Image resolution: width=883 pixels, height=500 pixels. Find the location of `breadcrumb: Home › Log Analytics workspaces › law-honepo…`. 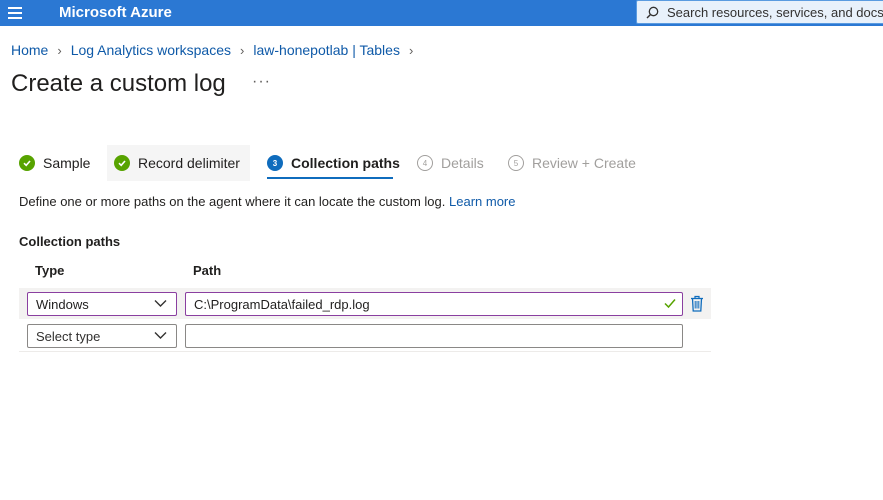

breadcrumb: Home › Log Analytics workspaces › law-honepo… is located at coordinates (216, 50).